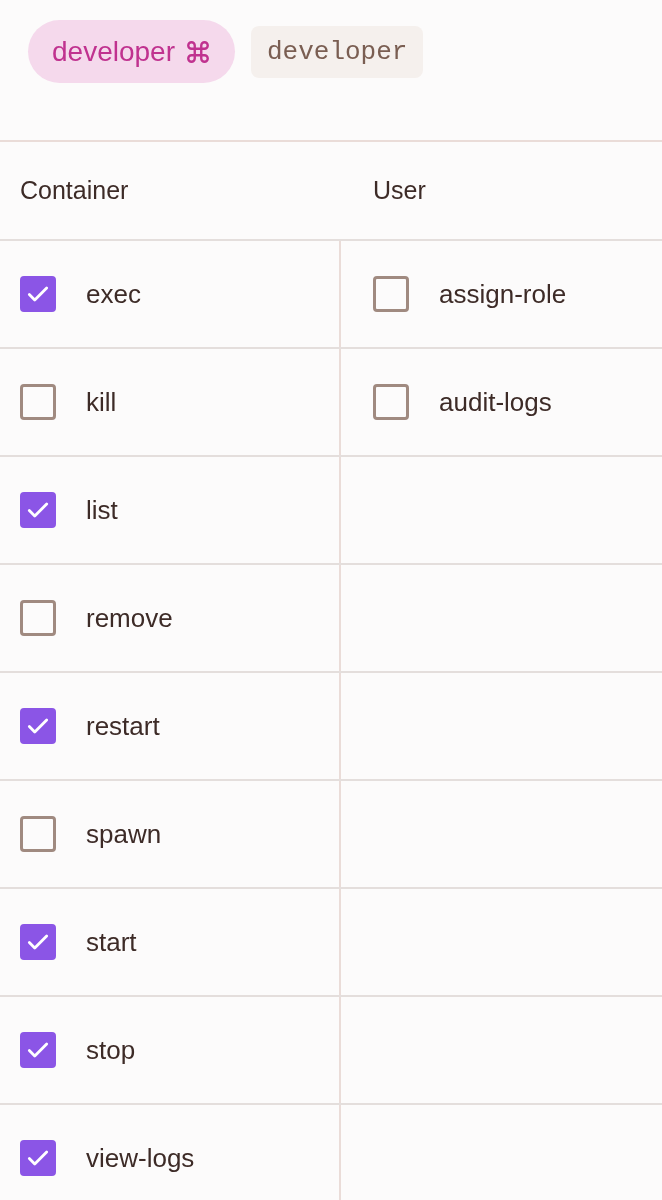 The height and width of the screenshot is (1200, 662). I want to click on permission-label: remove, so click(129, 618).